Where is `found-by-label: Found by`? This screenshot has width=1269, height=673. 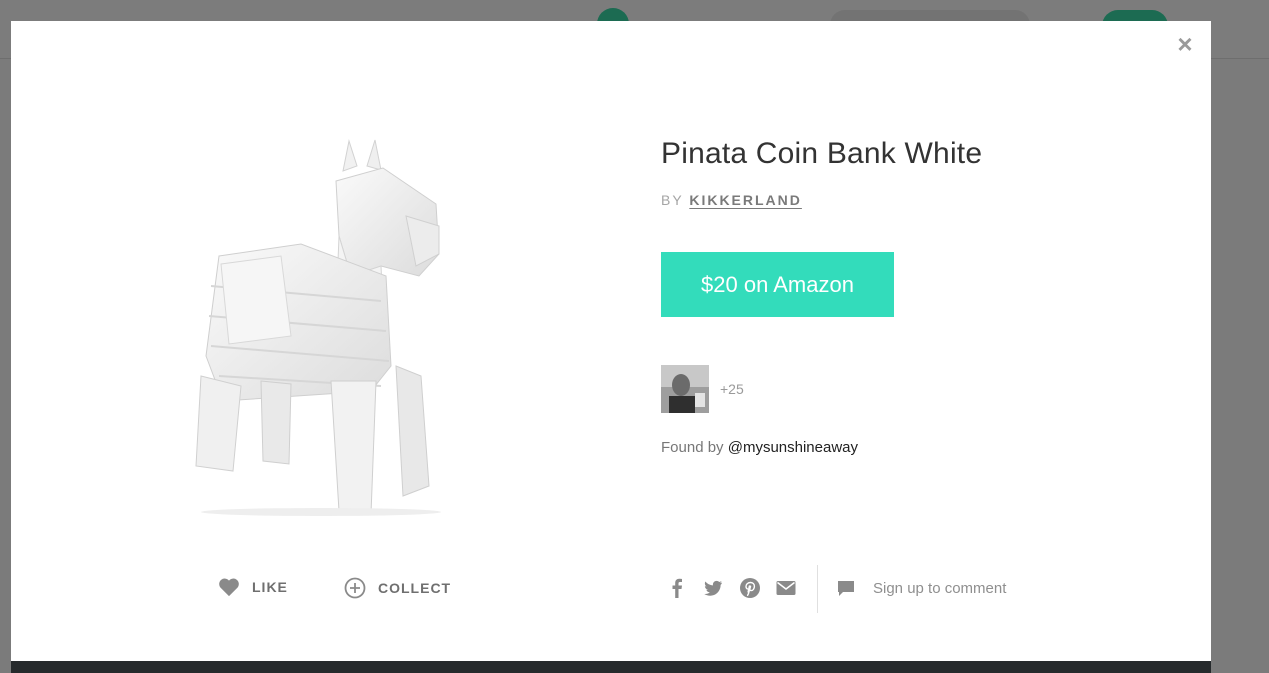
found-by-label: Found by is located at coordinates (692, 447).